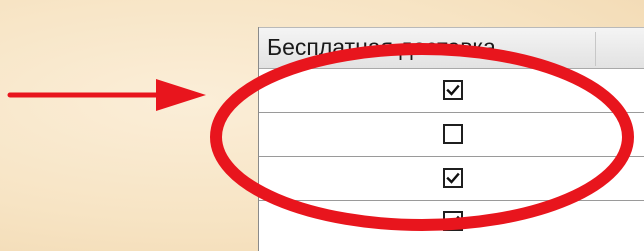  What do you see at coordinates (106, 95) in the screenshot?
I see `arrow-icon` at bounding box center [106, 95].